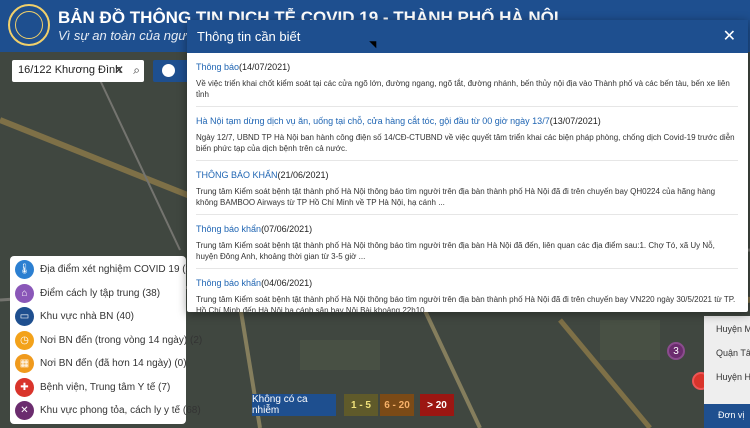 This screenshot has width=750, height=428. Describe the element at coordinates (727, 416) in the screenshot. I see `district-panel-footer: Đơn vị` at that location.